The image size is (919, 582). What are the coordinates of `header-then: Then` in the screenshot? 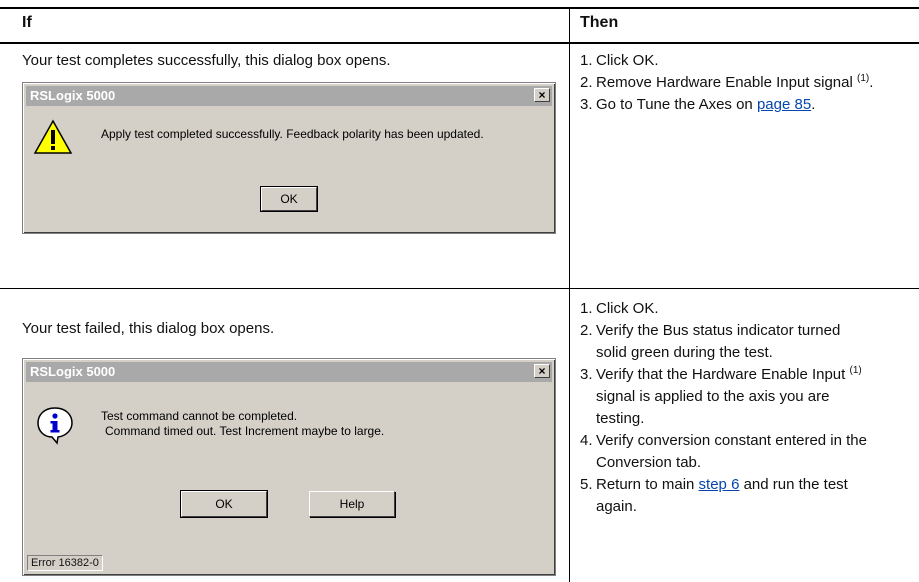 It's located at (599, 22).